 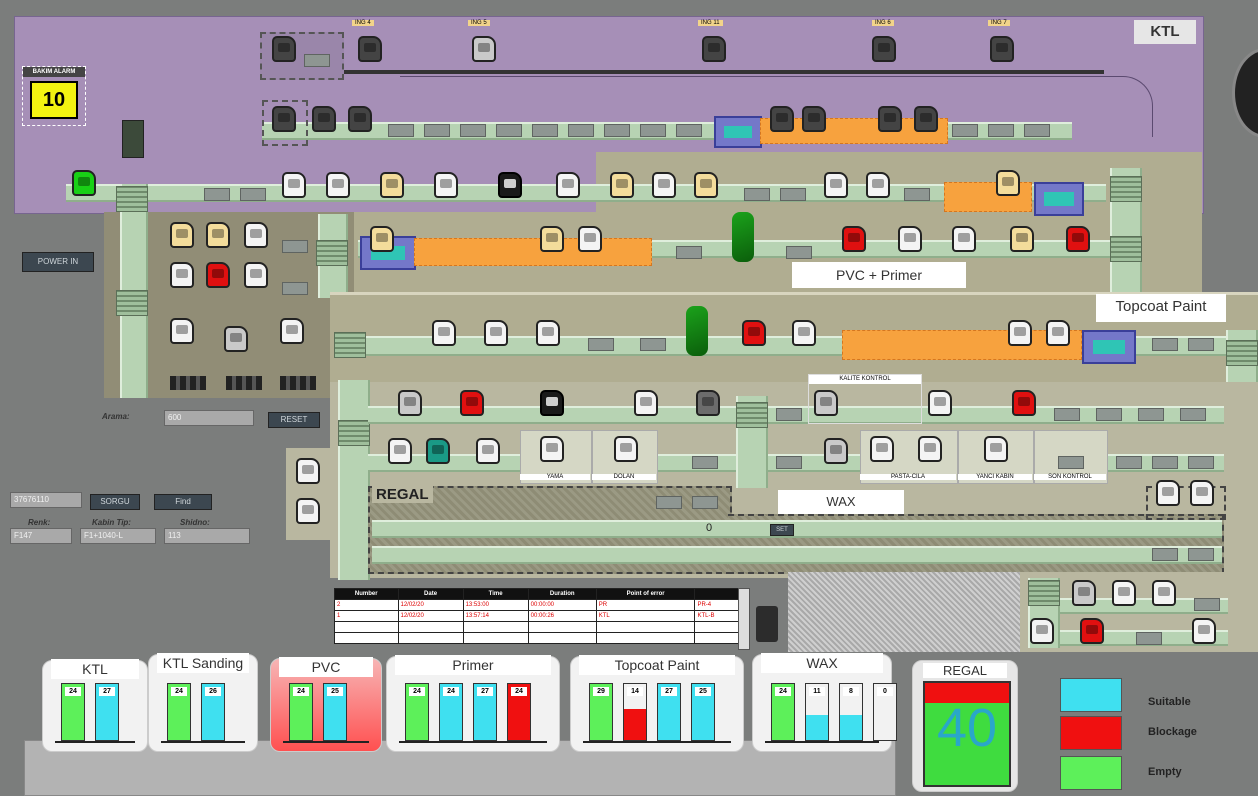 I want to click on table-row: 1 12/02/20 13:57:14 00:00:26 KTL KTL-B, so click(x=540, y=616).